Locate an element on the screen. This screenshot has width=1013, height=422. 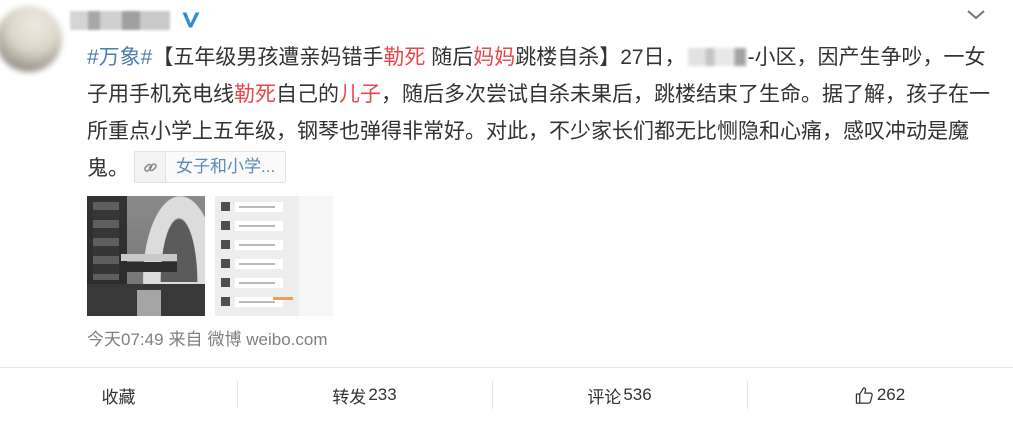
repost-button: 转发 233 is located at coordinates (364, 395).